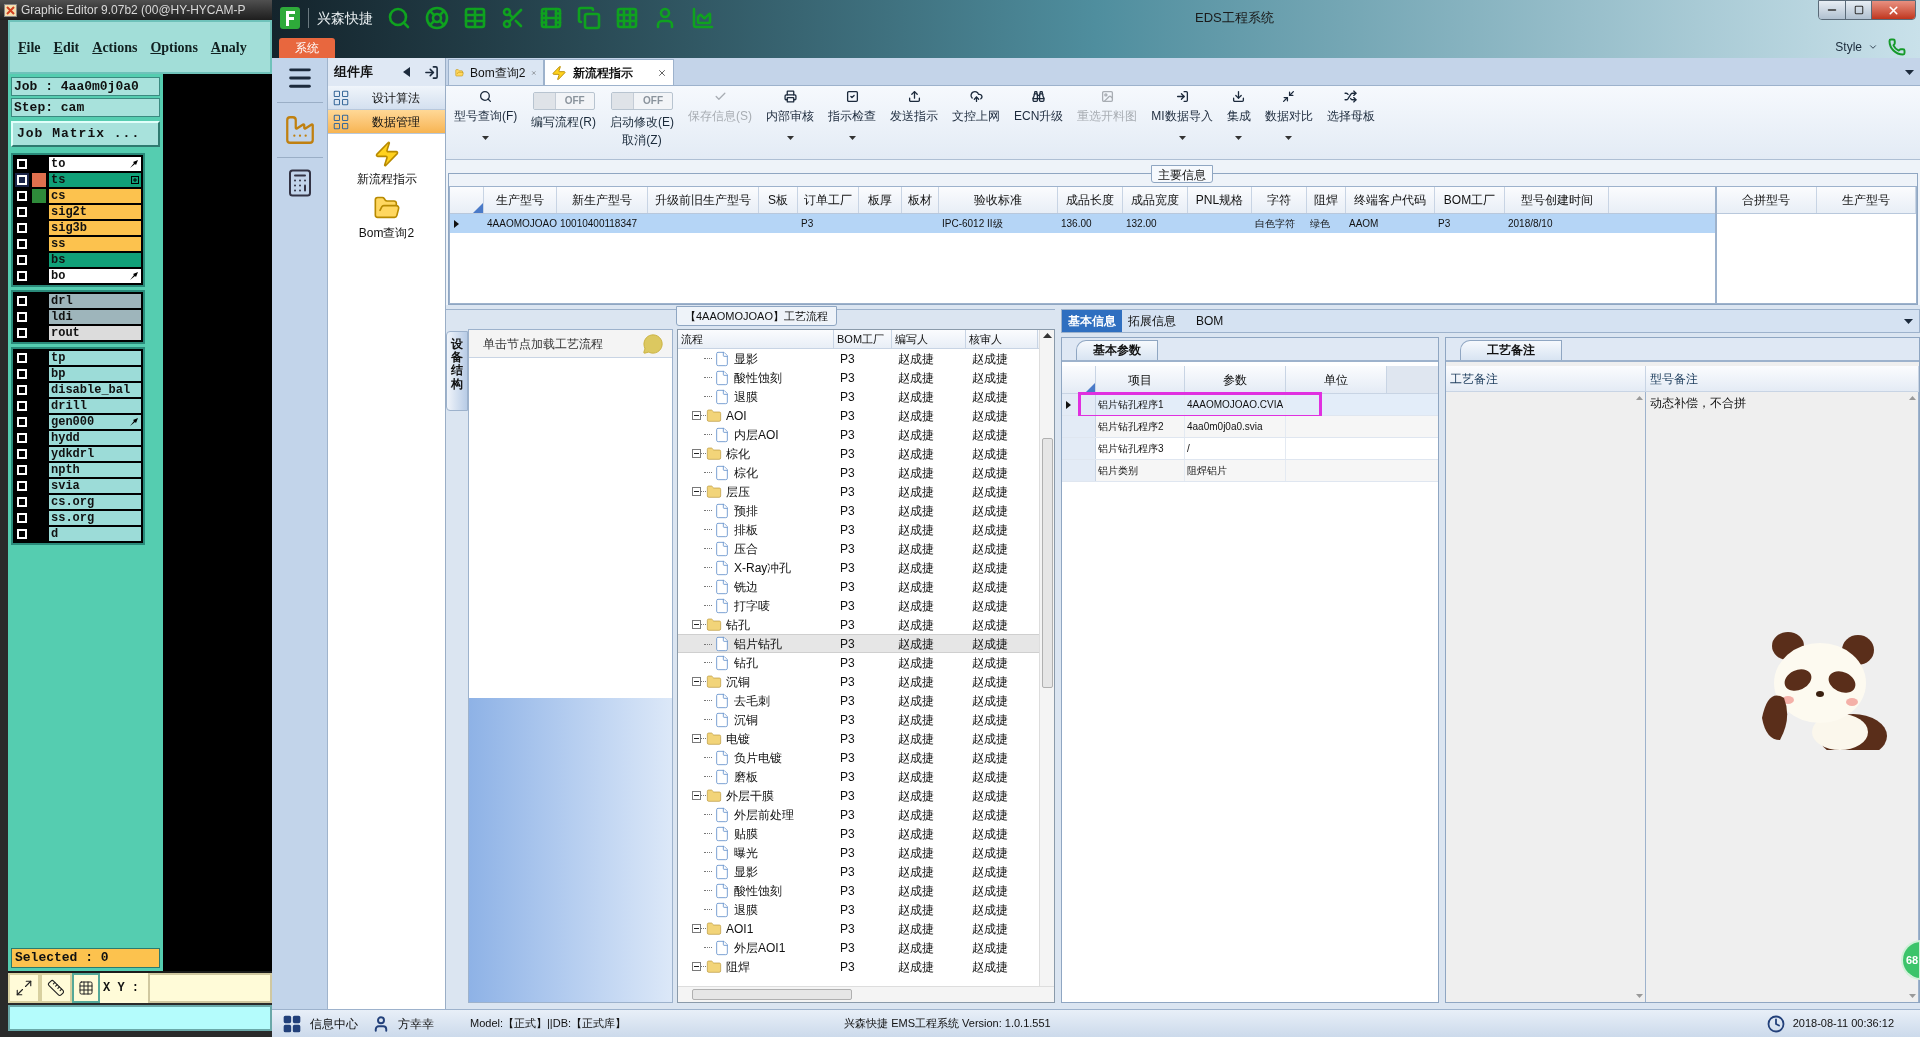  What do you see at coordinates (1856, 47) in the screenshot?
I see `style-menu: Style` at bounding box center [1856, 47].